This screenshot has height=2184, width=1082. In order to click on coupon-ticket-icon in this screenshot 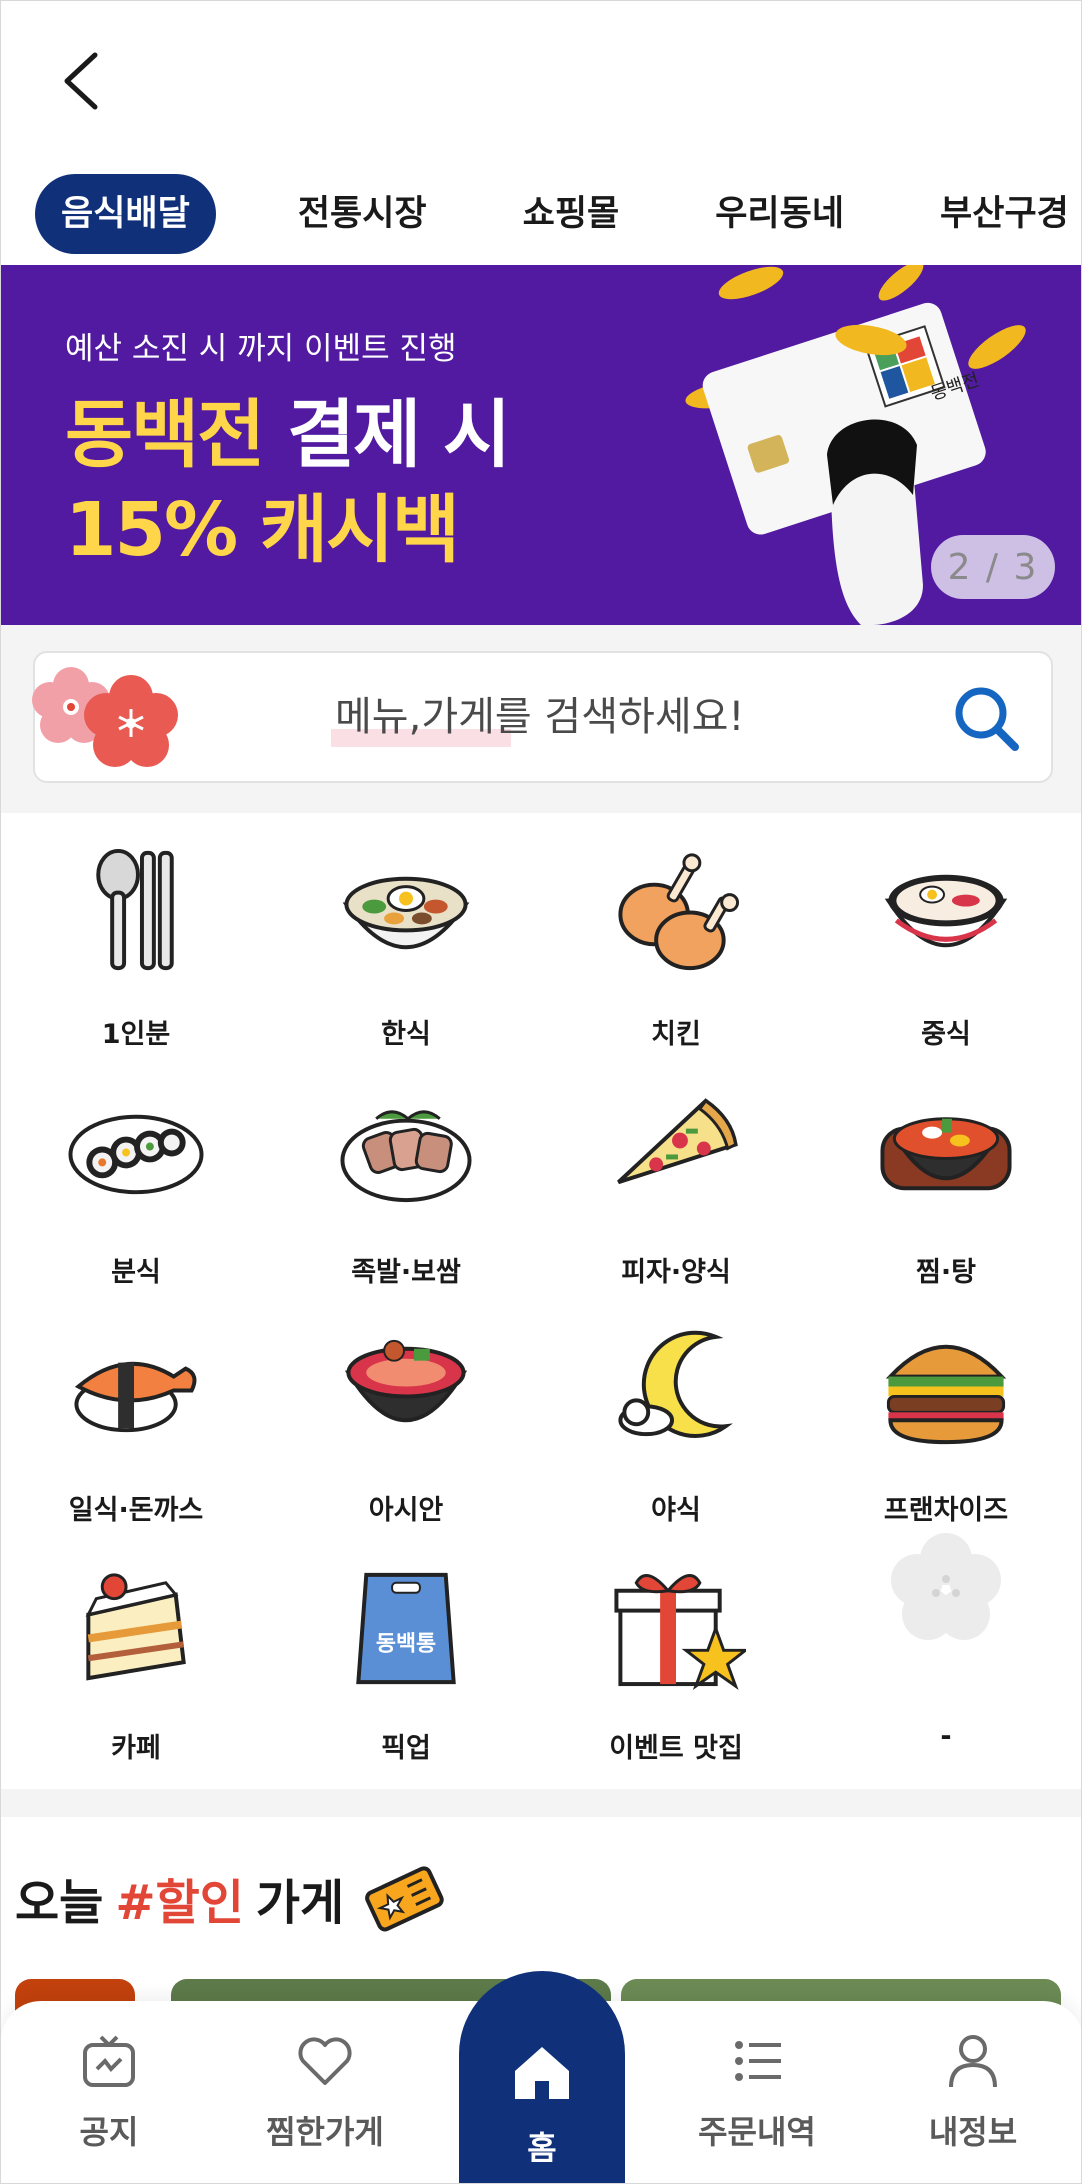, I will do `click(404, 1899)`.